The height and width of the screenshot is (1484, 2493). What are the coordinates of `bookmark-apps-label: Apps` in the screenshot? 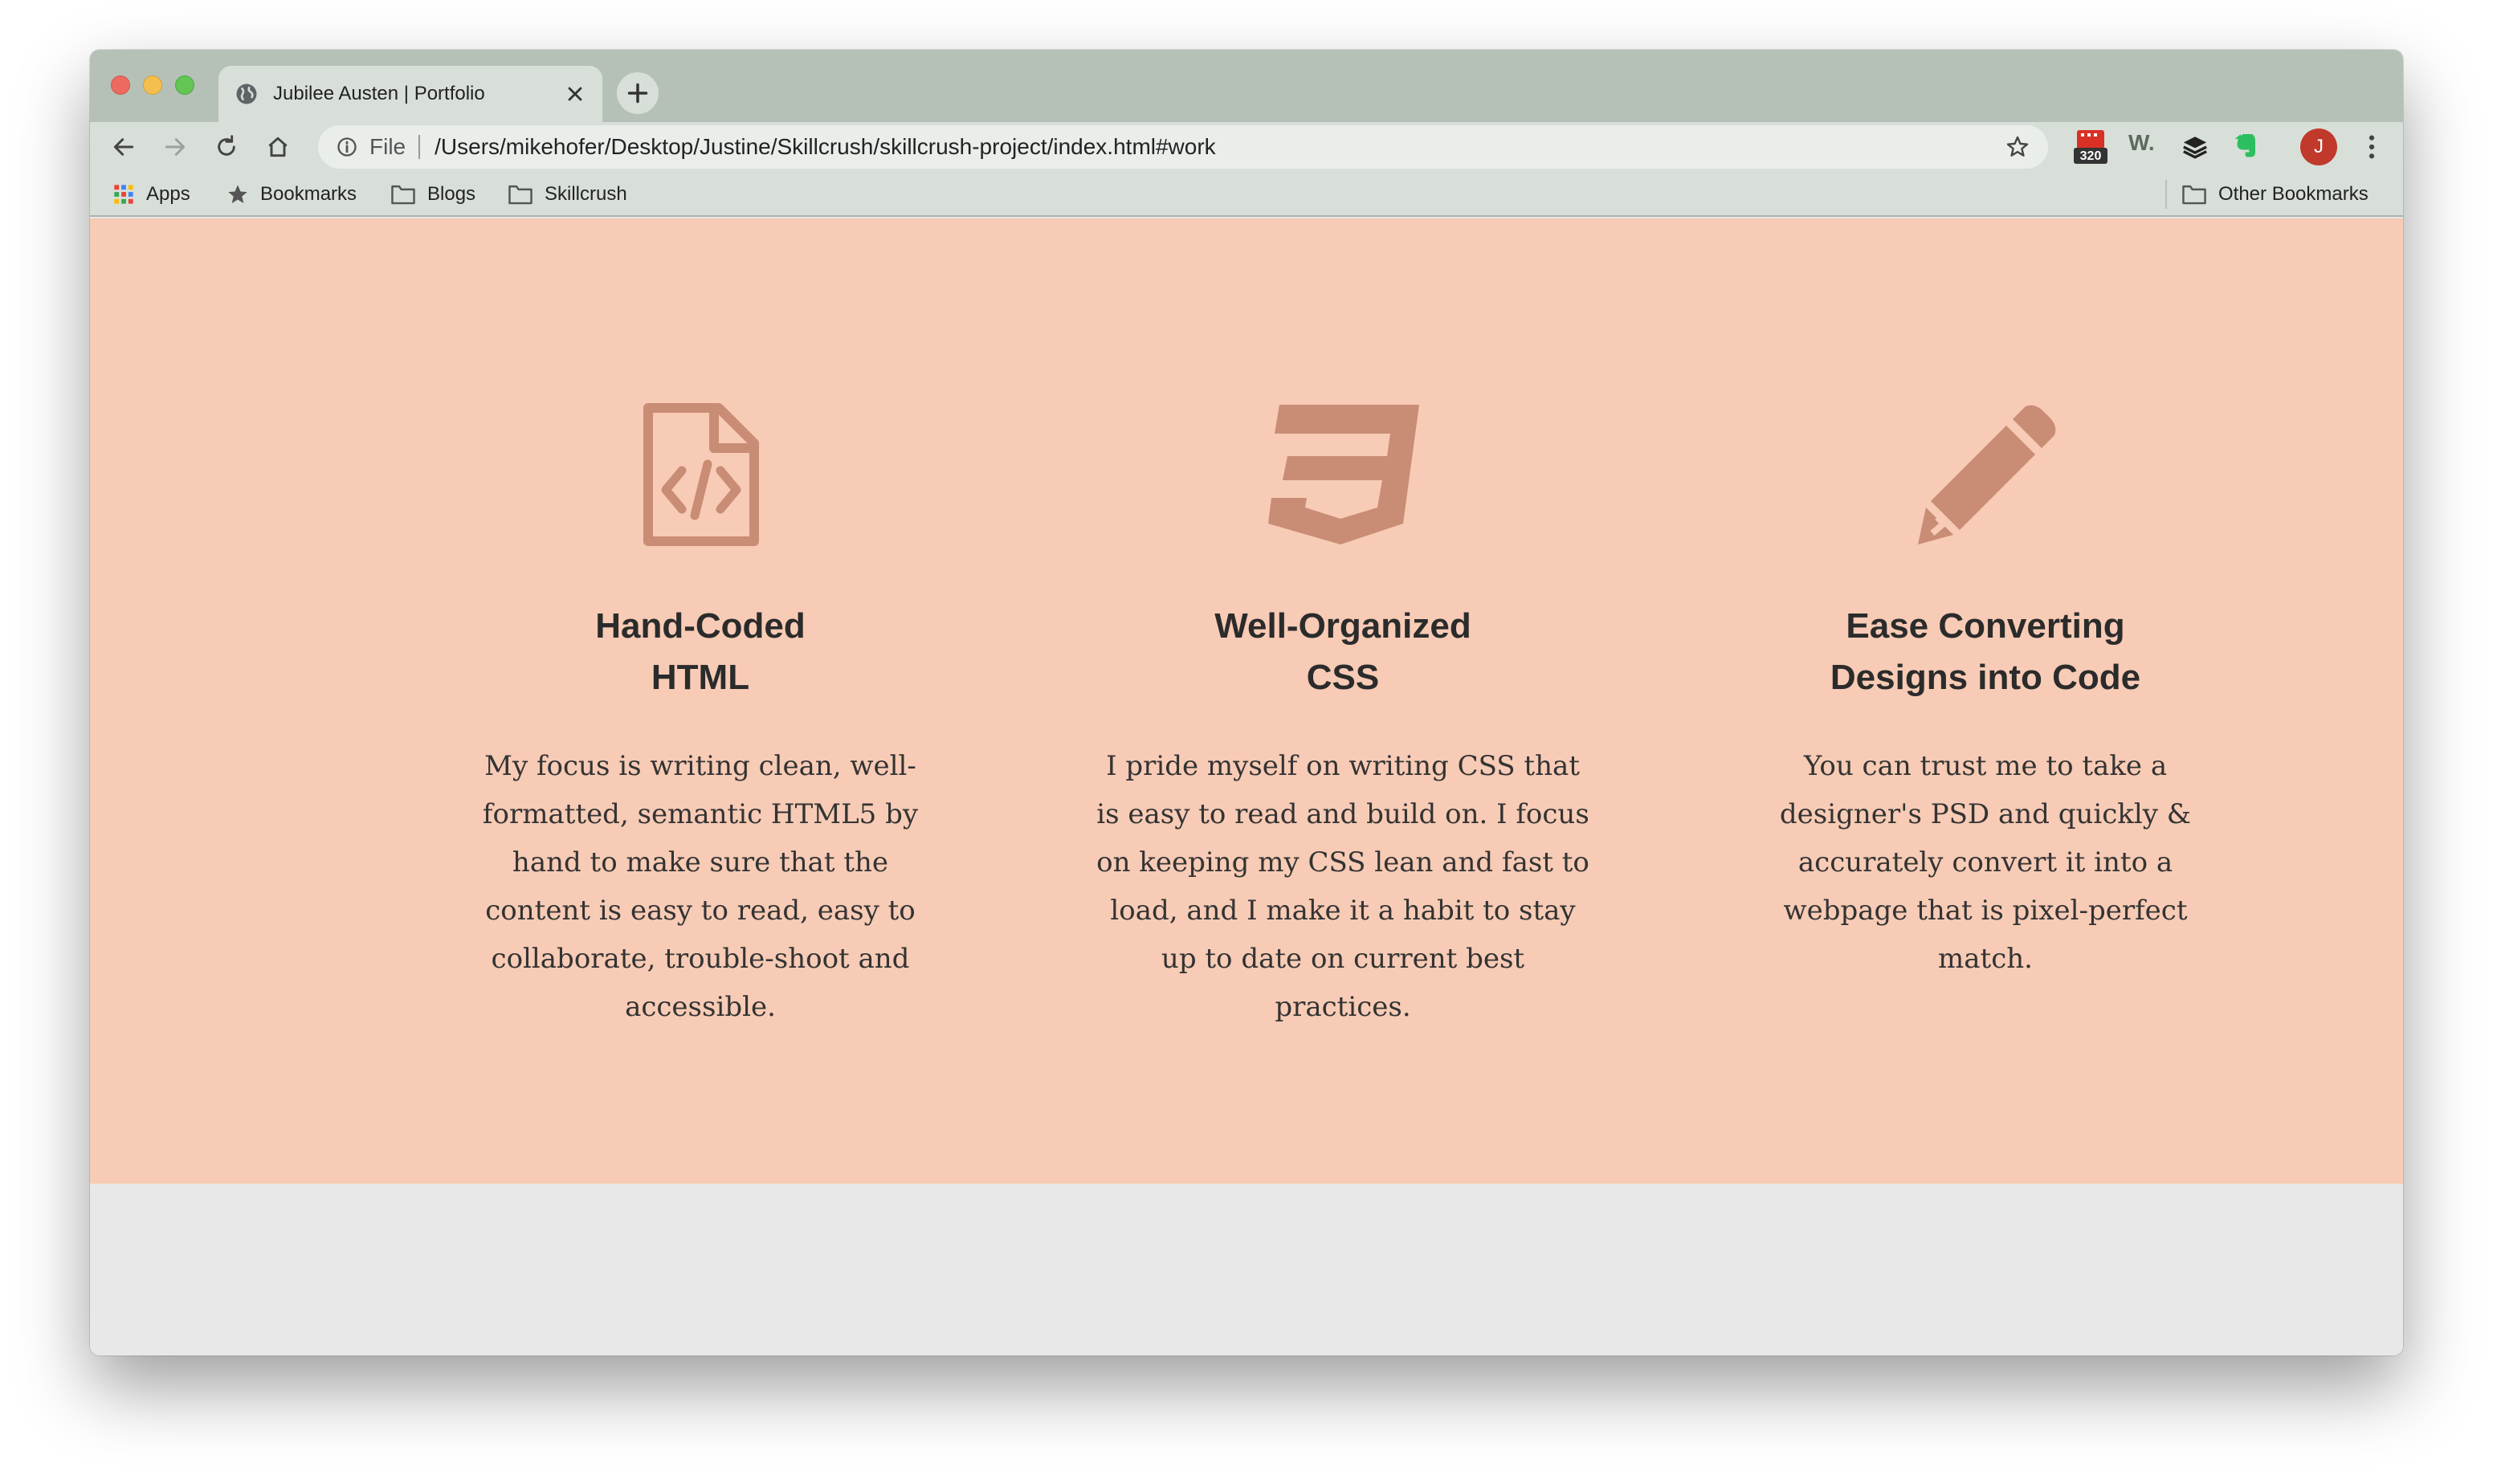 It's located at (168, 194).